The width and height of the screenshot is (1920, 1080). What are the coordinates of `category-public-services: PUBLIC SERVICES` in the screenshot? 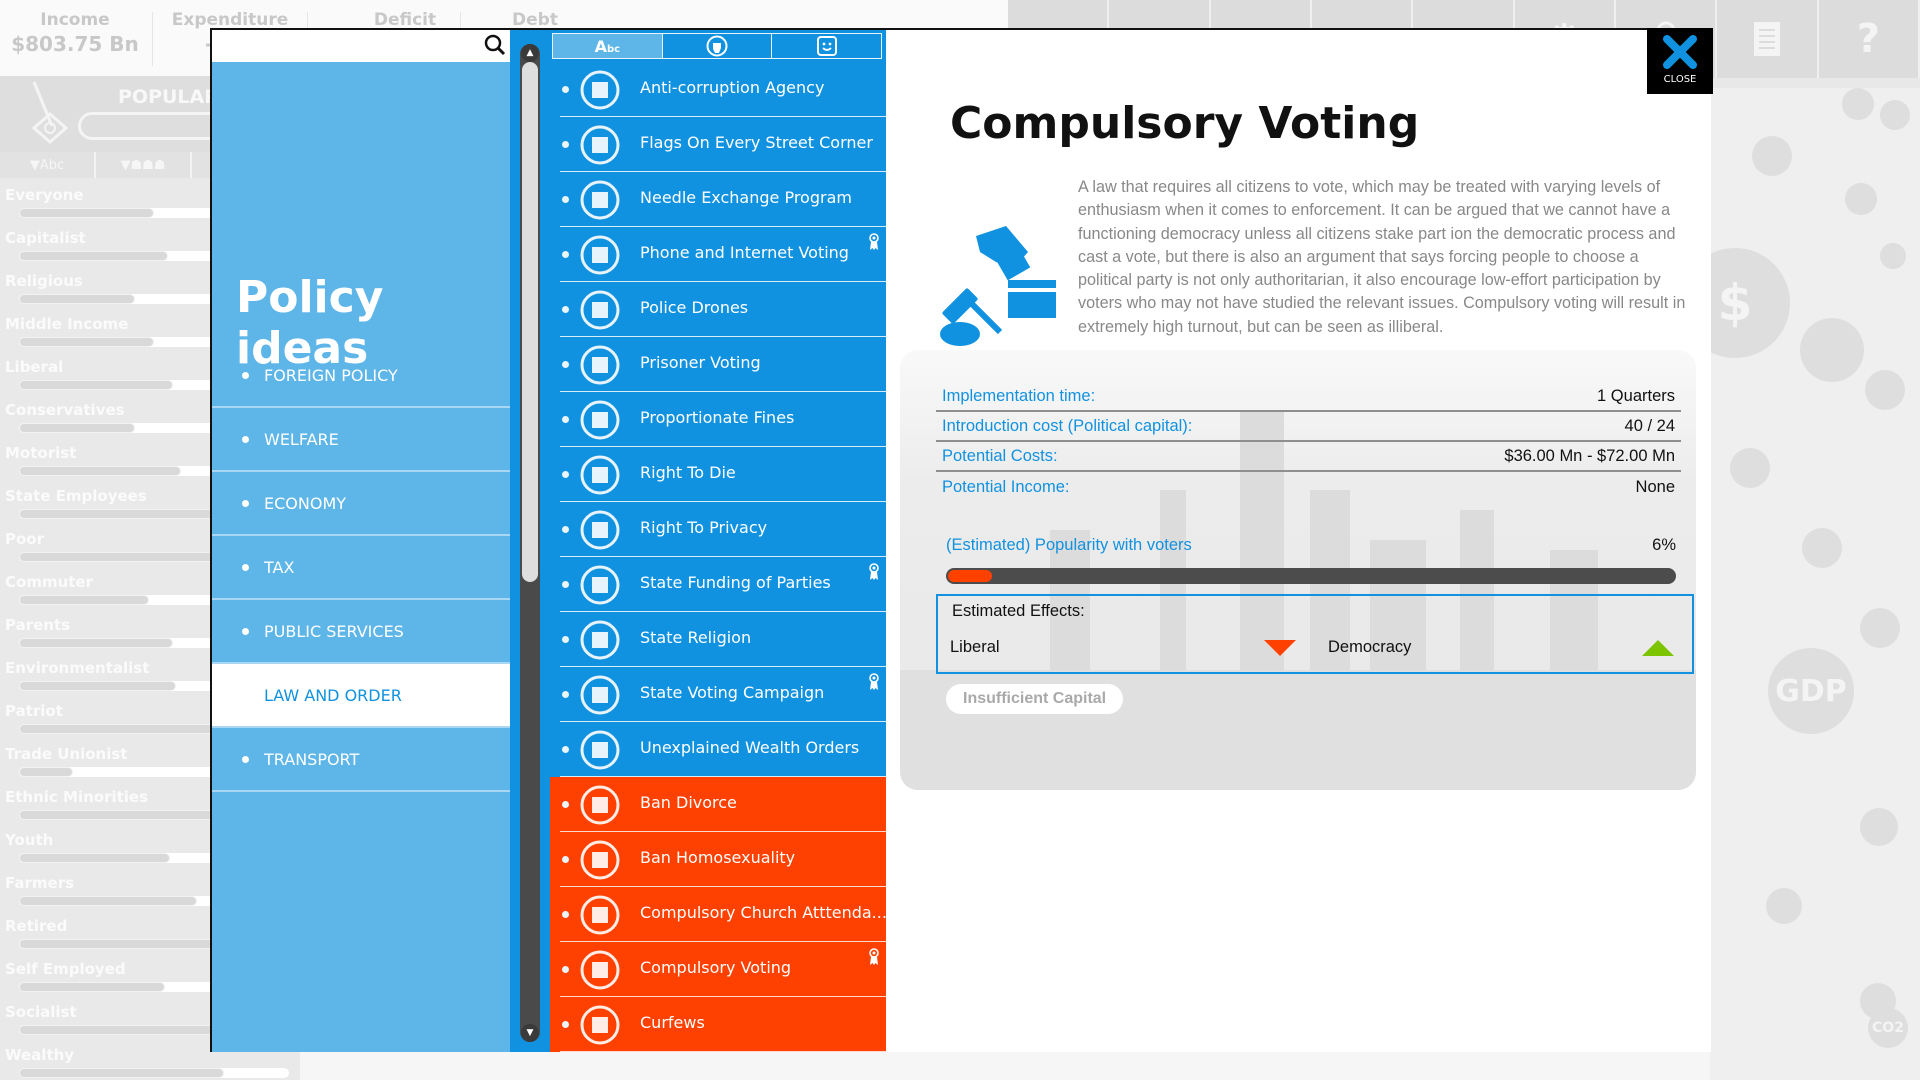 It's located at (361, 632).